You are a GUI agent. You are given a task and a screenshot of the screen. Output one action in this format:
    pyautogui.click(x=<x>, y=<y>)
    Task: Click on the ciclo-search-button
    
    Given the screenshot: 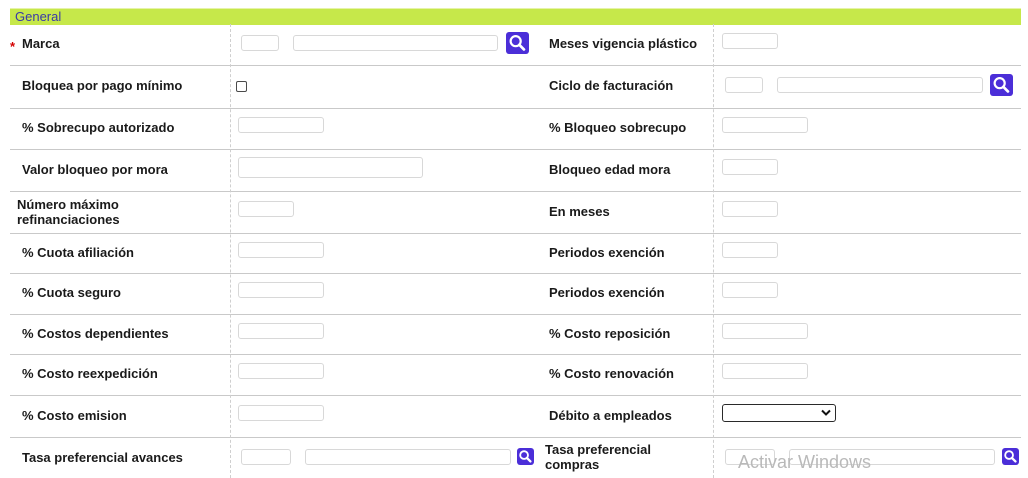 What is the action you would take?
    pyautogui.click(x=1001, y=85)
    